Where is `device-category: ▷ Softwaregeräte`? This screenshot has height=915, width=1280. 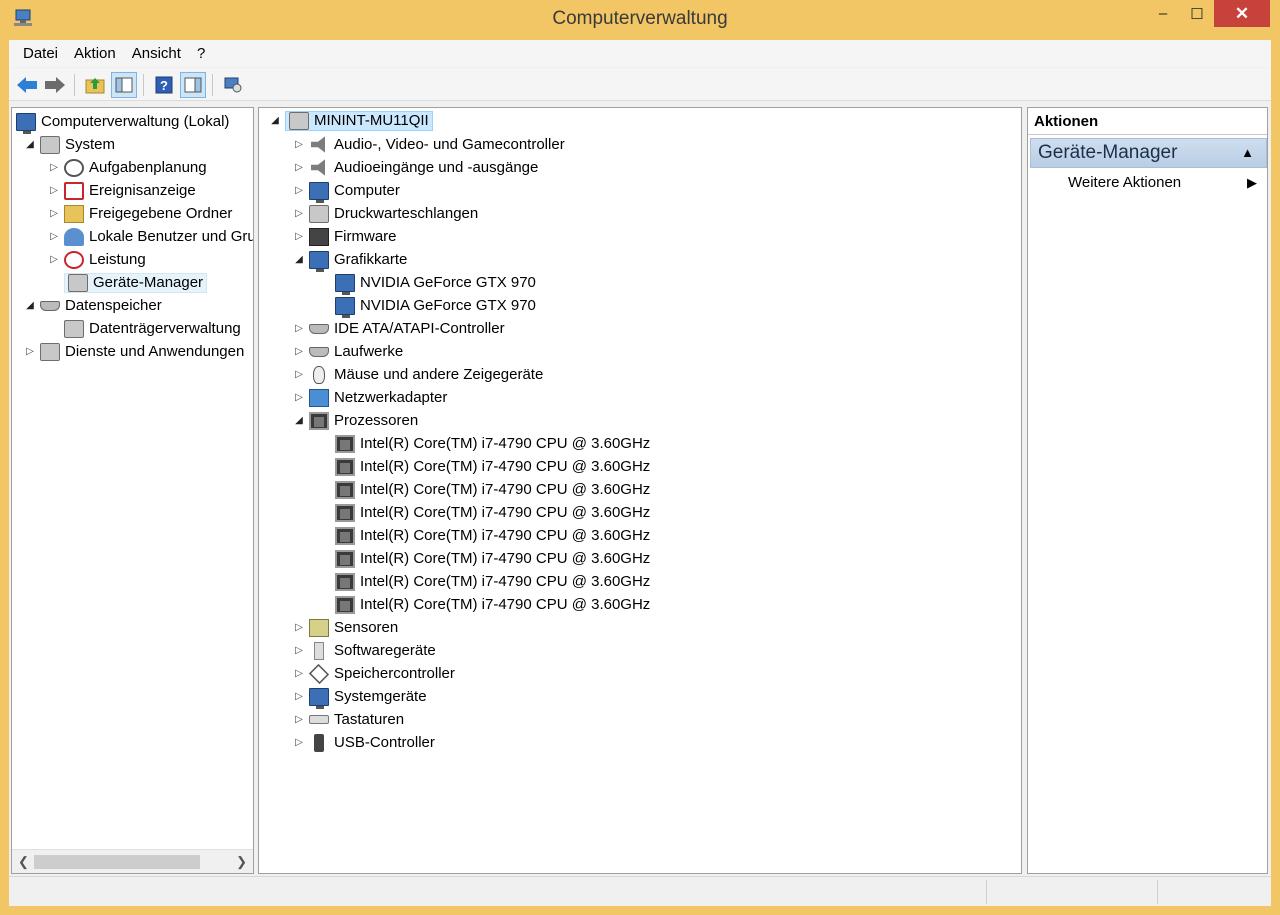
device-category: ▷ Softwaregeräte is located at coordinates (364, 650).